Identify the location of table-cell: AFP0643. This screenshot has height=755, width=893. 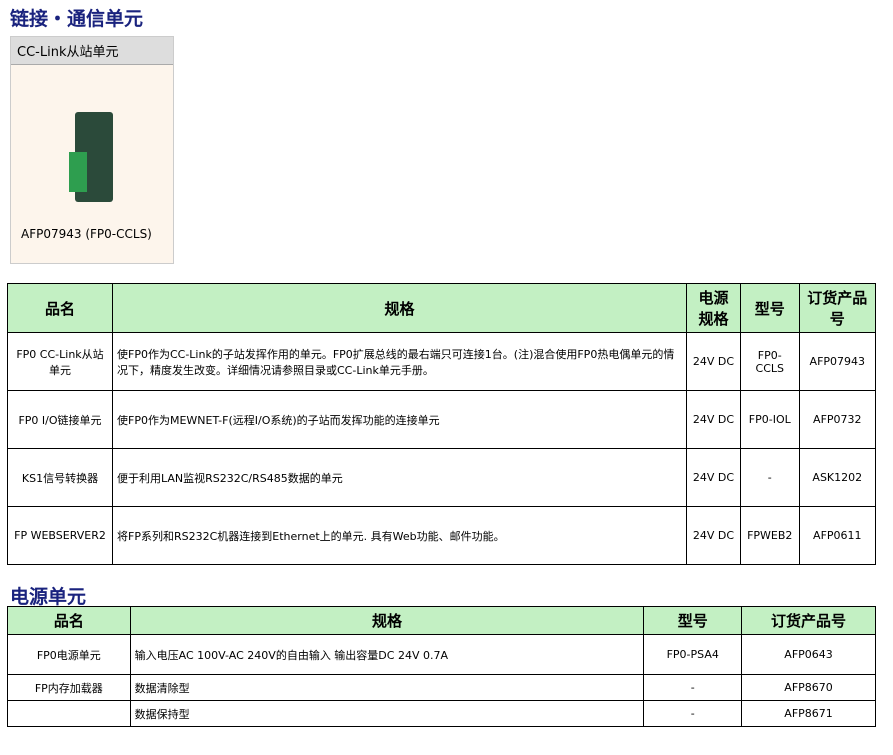
(808, 654).